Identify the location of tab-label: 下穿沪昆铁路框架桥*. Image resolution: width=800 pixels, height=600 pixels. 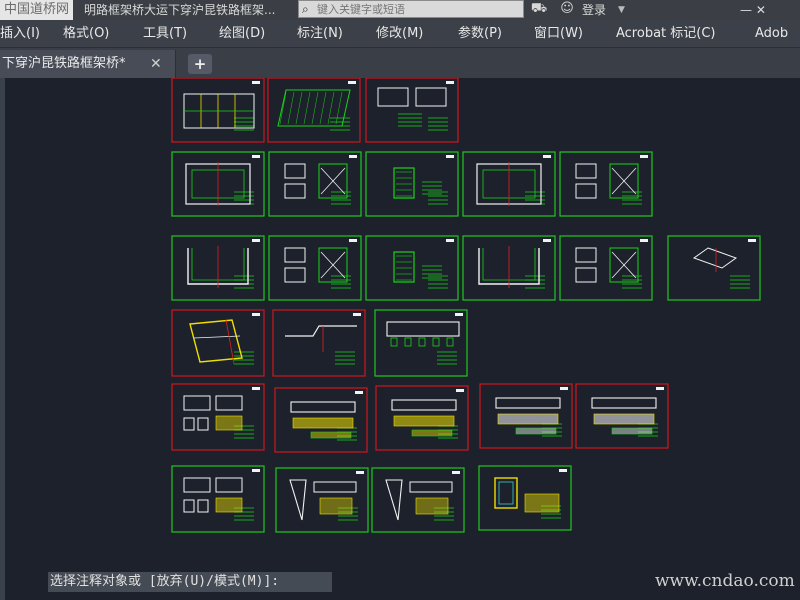
(64, 64).